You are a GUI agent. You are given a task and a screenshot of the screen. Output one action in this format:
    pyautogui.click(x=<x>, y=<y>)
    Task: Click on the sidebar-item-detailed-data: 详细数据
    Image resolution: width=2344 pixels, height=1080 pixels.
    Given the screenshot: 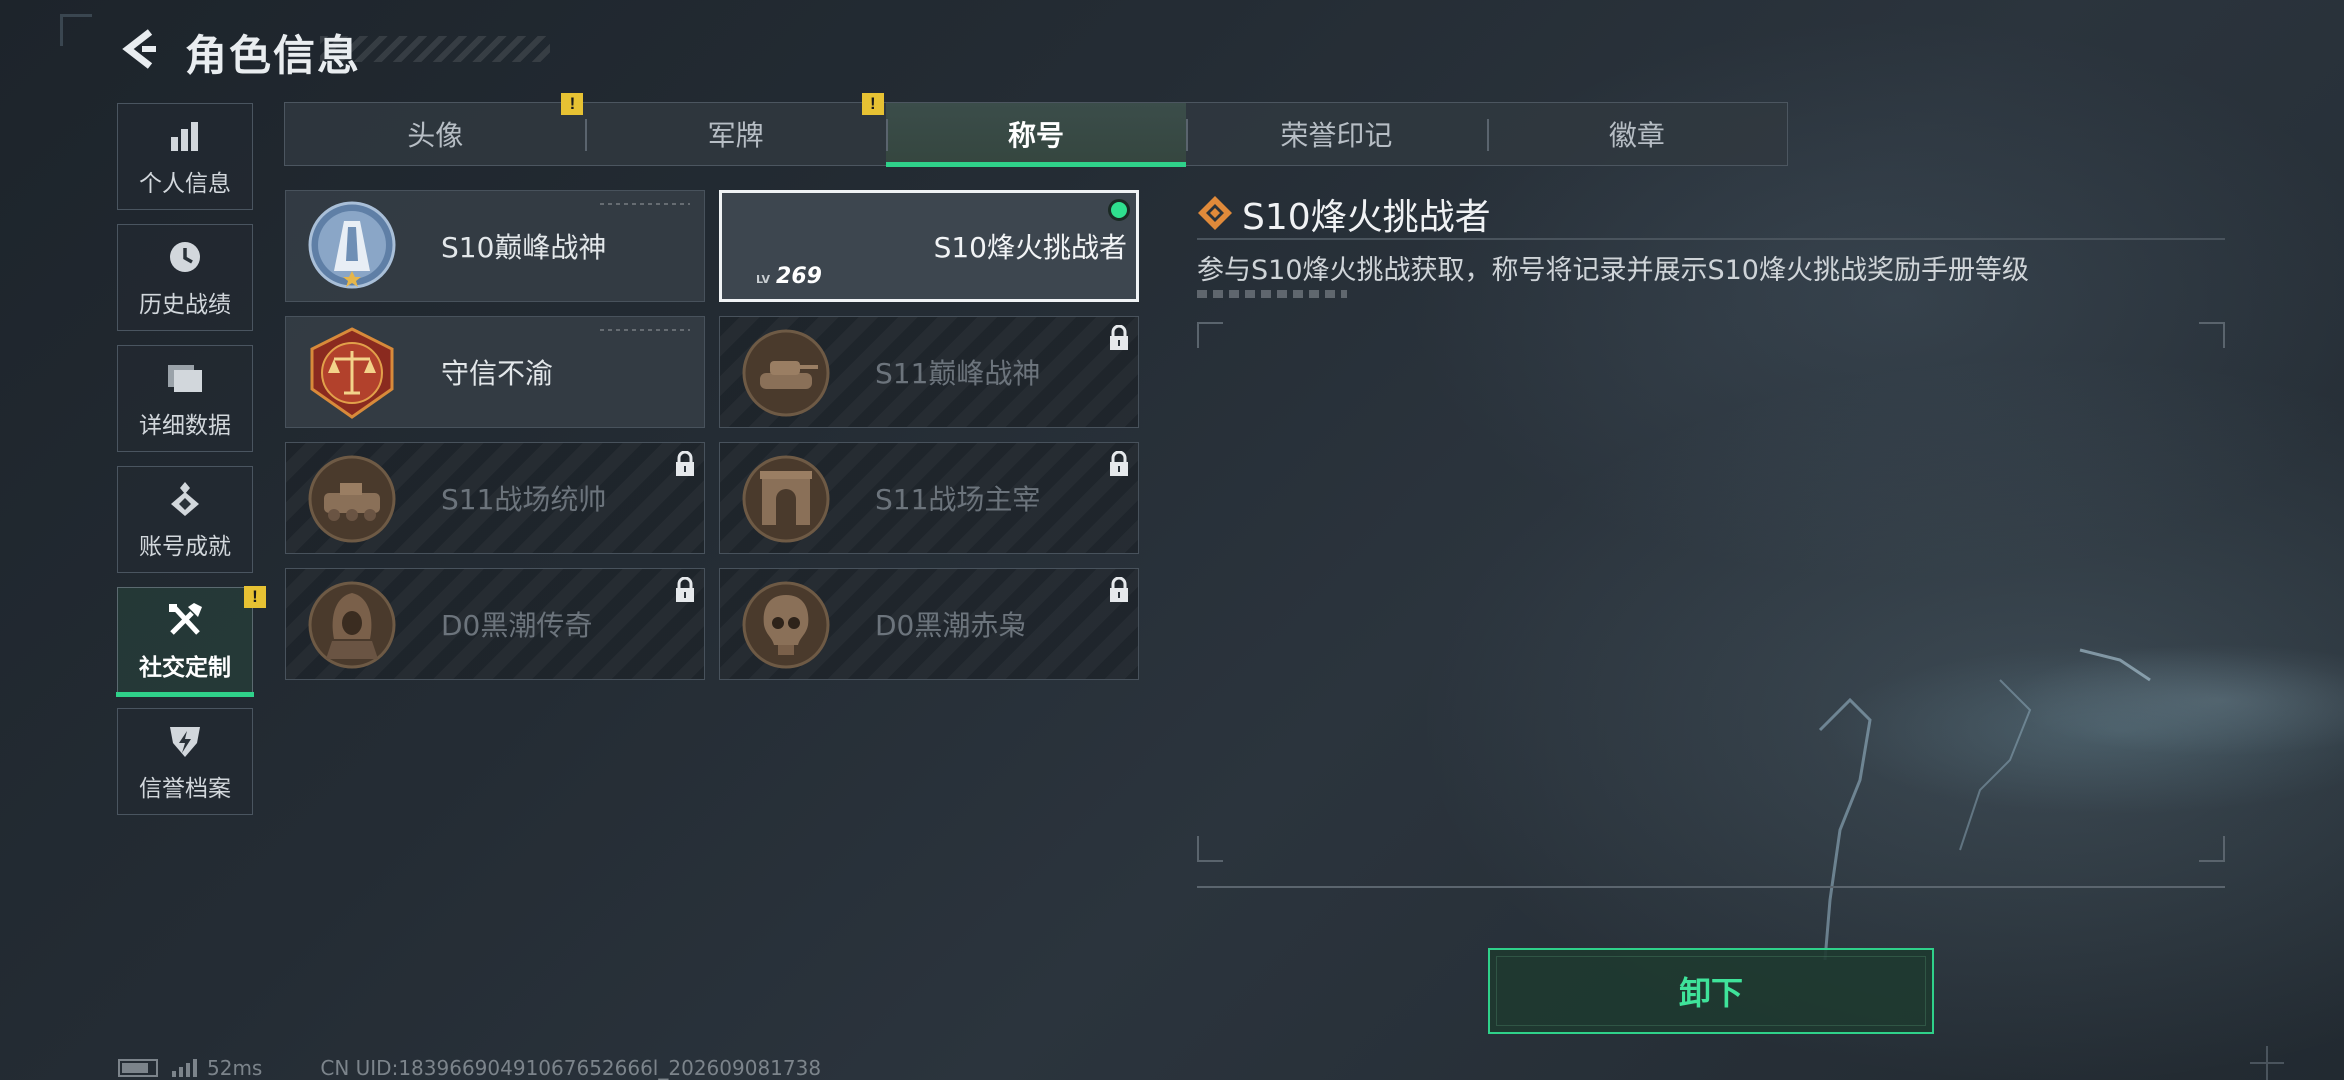 What is the action you would take?
    pyautogui.click(x=185, y=398)
    